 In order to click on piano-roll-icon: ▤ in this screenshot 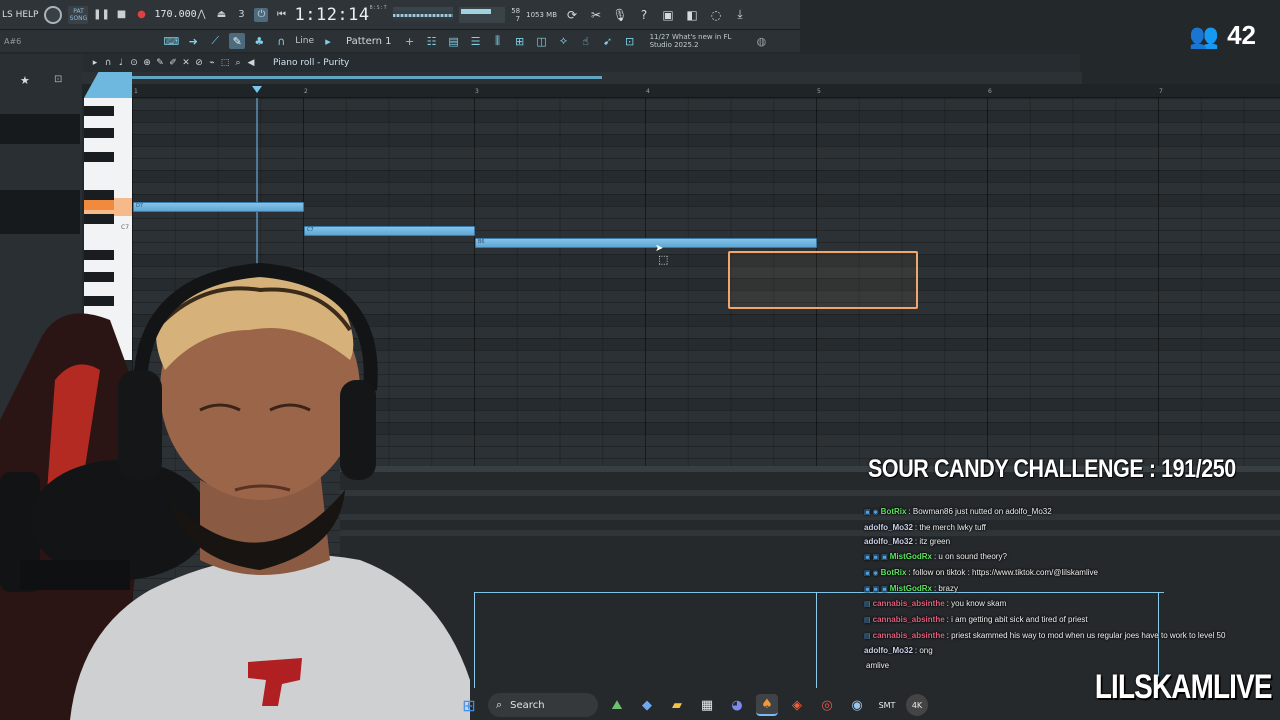, I will do `click(454, 41)`.